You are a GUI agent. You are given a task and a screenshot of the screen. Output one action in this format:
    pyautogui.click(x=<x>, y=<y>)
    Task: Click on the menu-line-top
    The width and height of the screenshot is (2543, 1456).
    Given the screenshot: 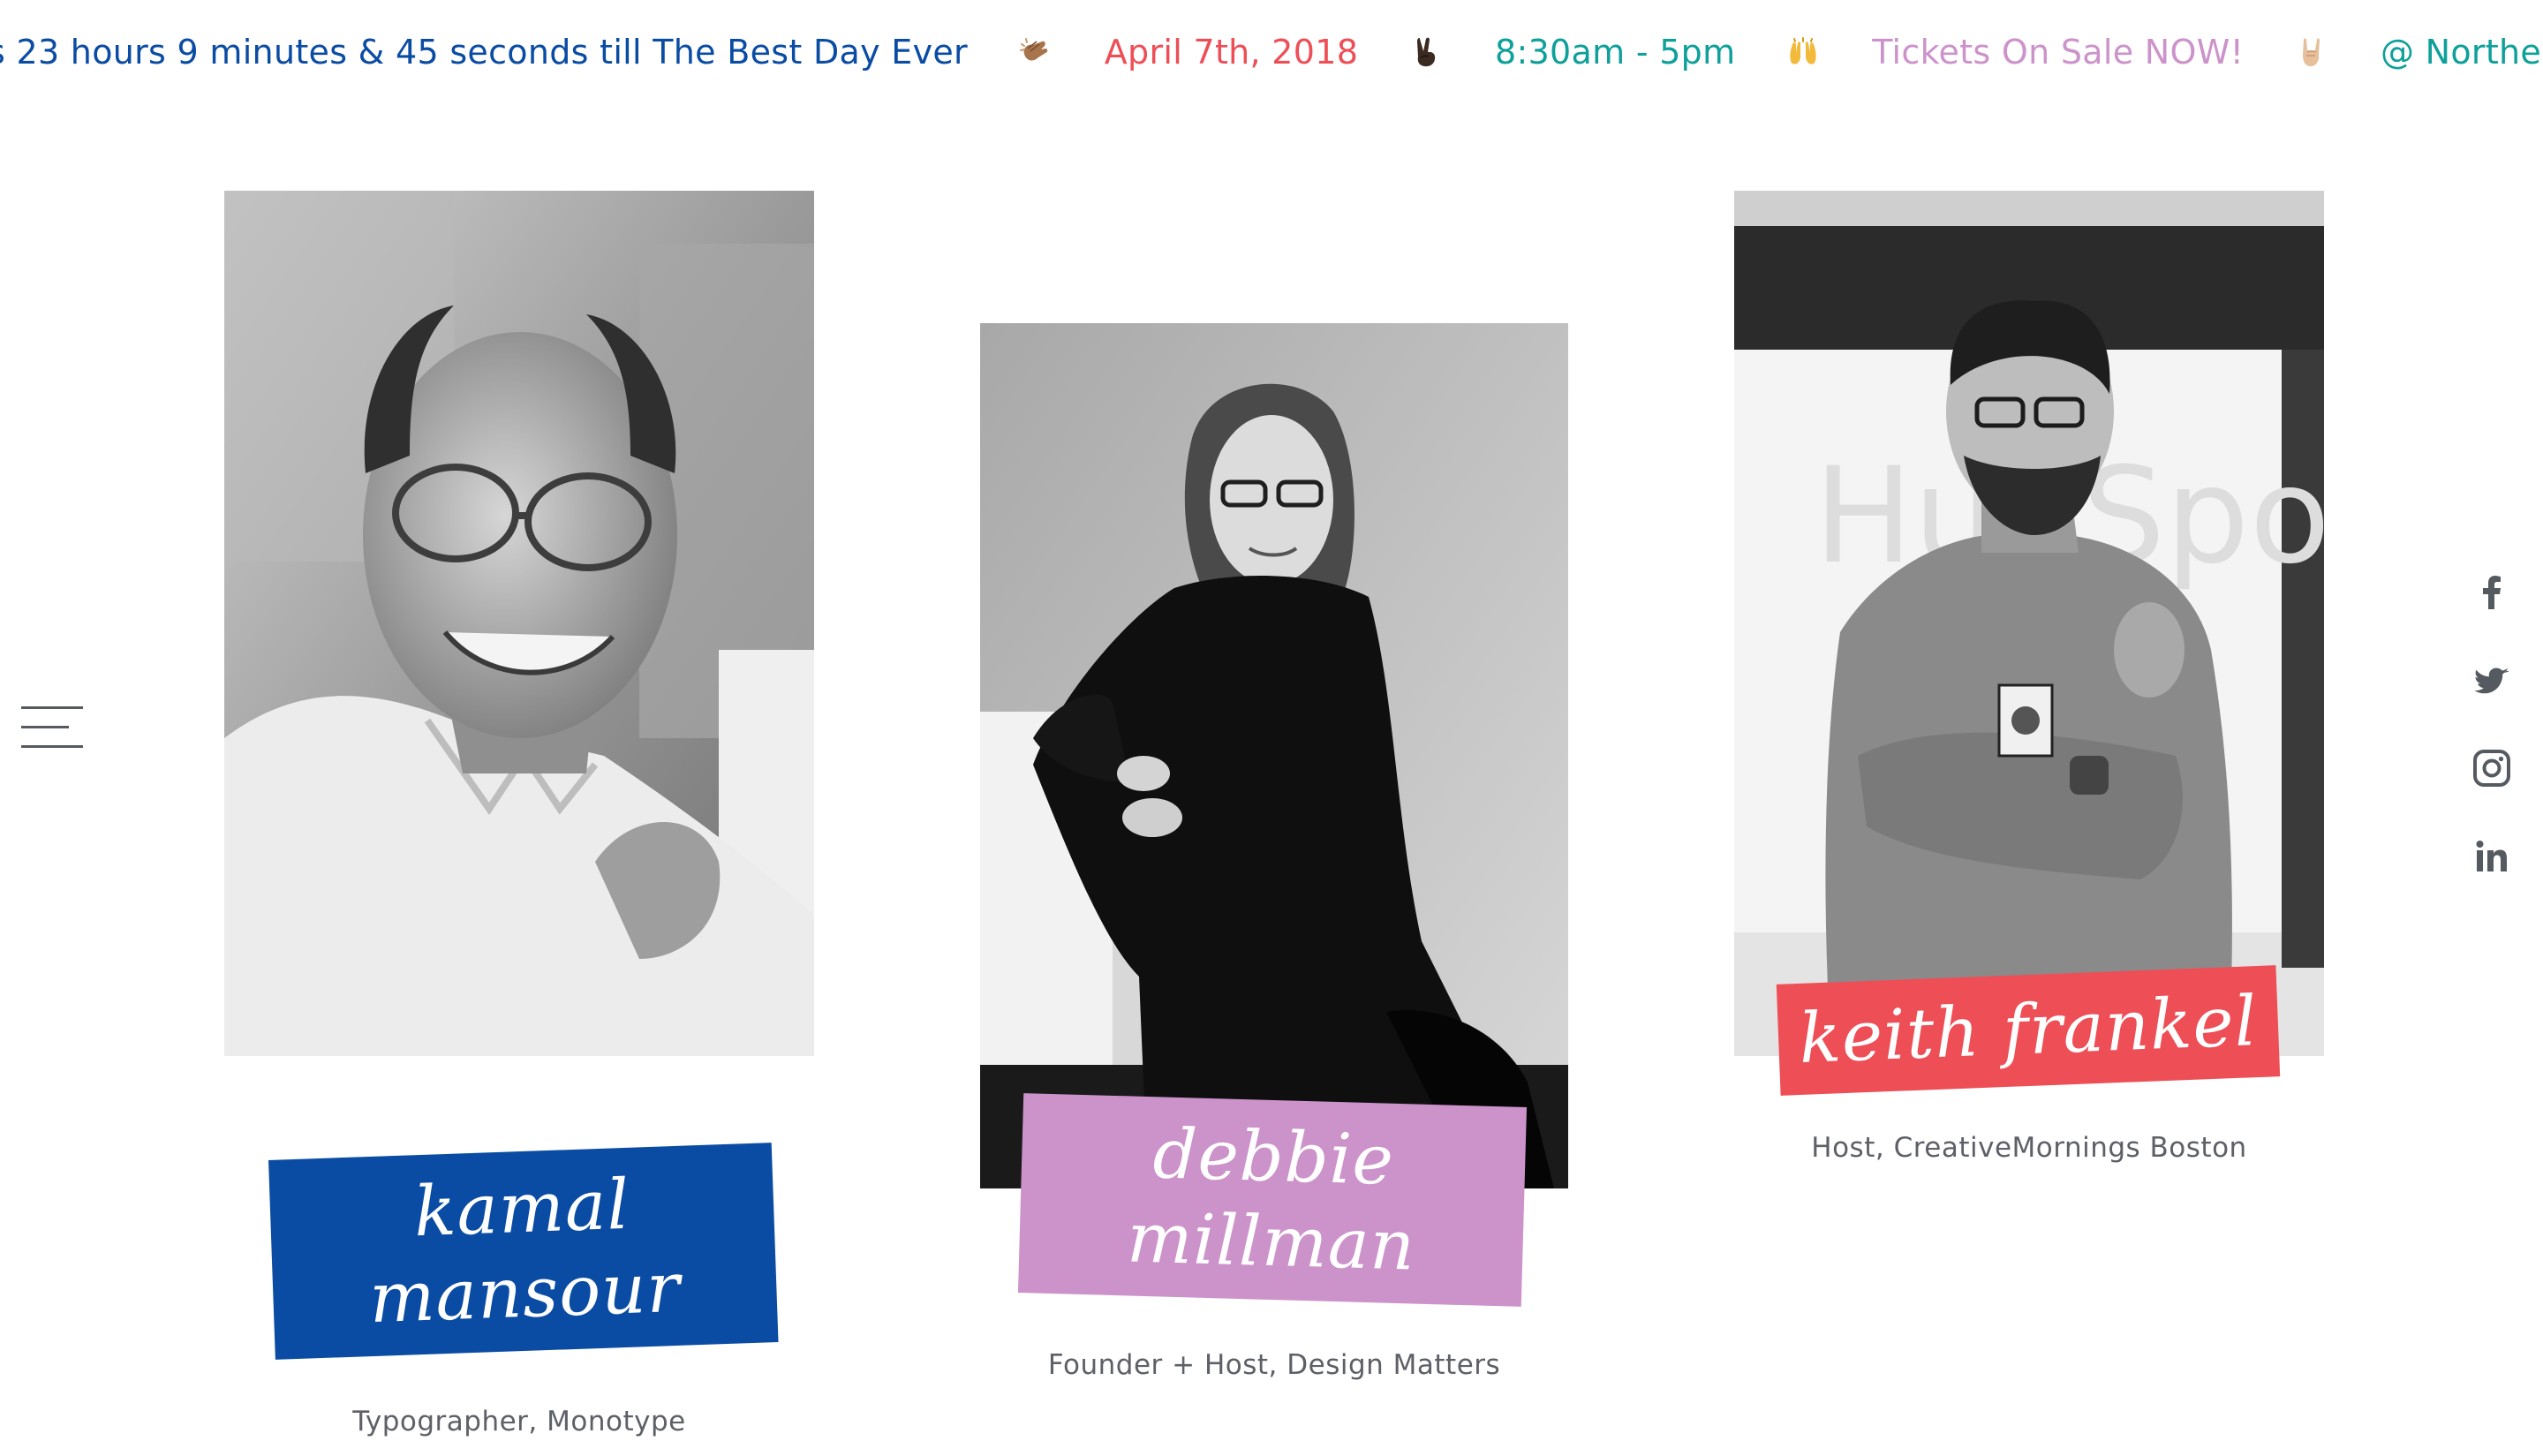 What is the action you would take?
    pyautogui.click(x=52, y=707)
    